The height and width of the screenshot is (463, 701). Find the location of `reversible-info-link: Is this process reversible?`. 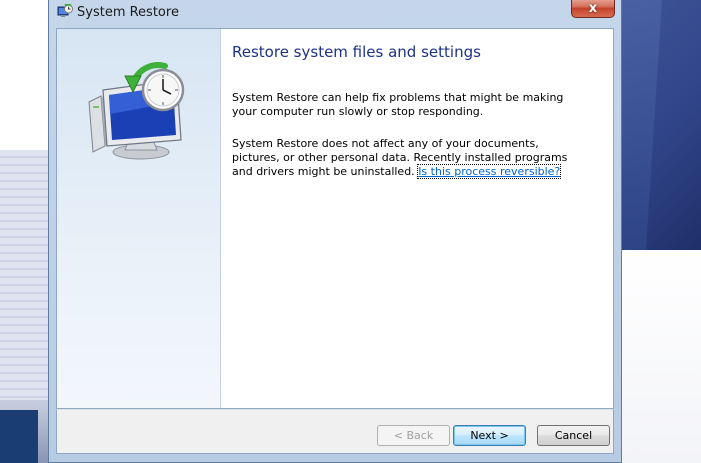

reversible-info-link: Is this process reversible? is located at coordinates (489, 171).